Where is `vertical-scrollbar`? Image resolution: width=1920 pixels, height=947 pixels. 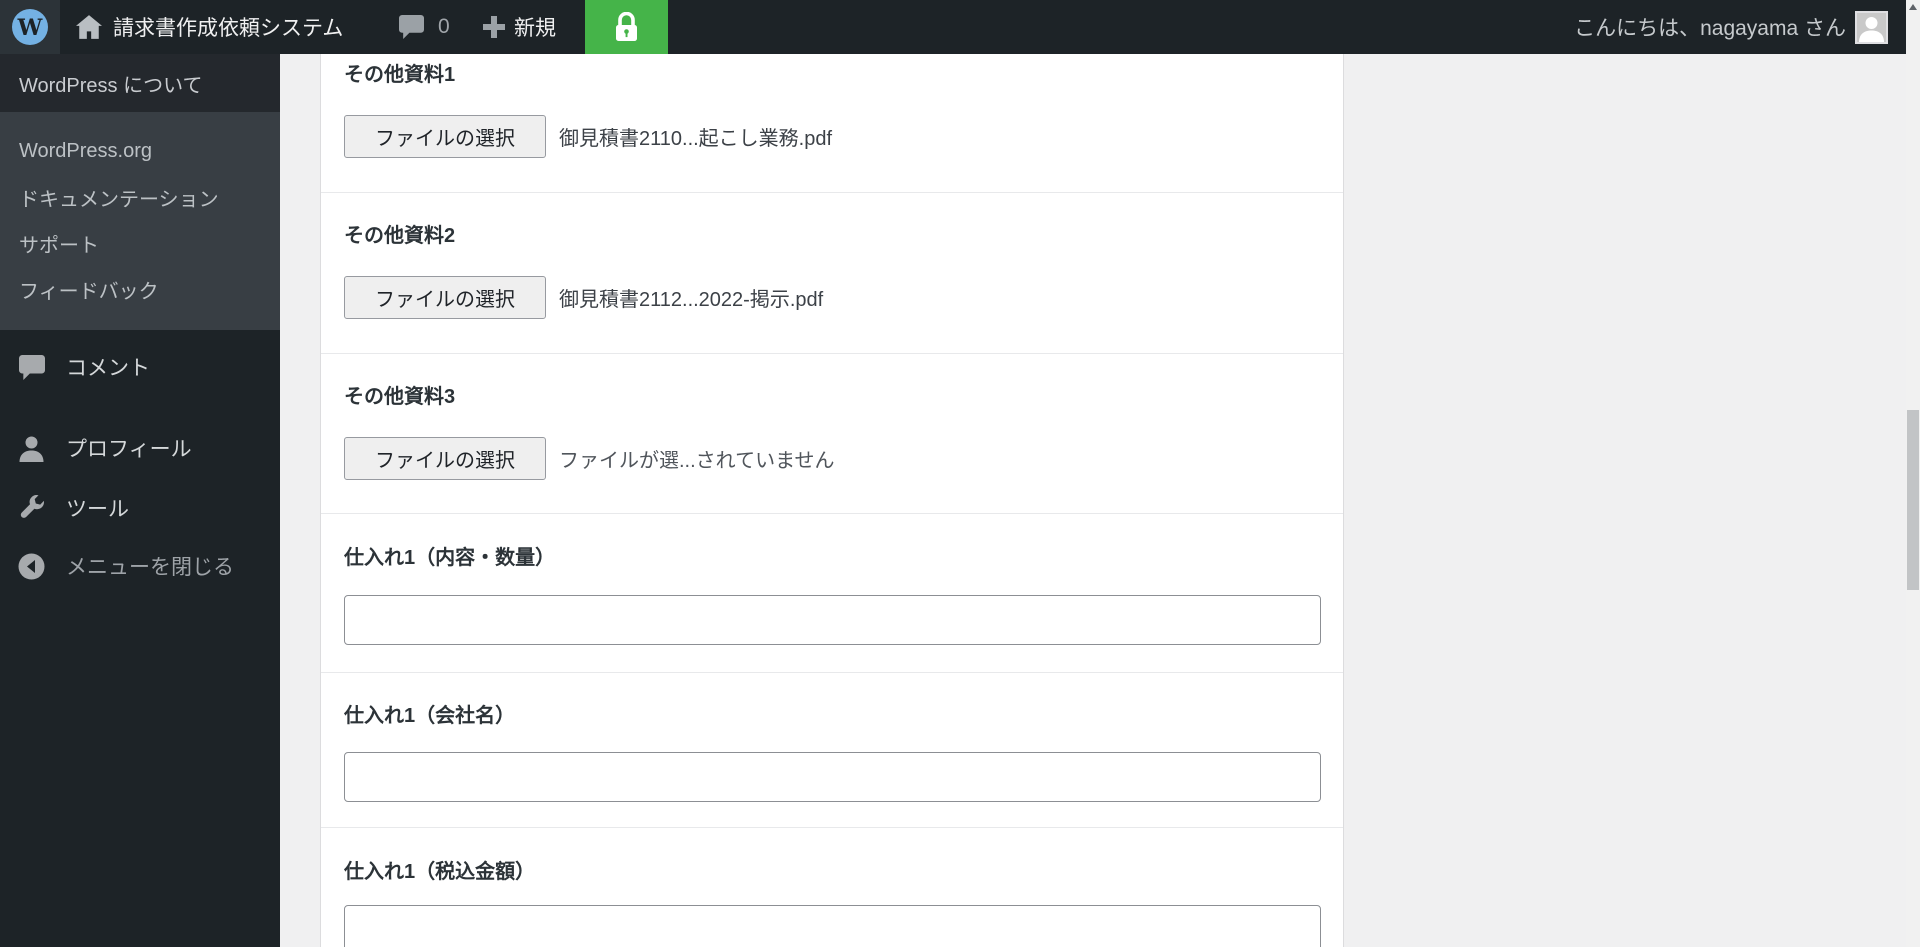
vertical-scrollbar is located at coordinates (1913, 473).